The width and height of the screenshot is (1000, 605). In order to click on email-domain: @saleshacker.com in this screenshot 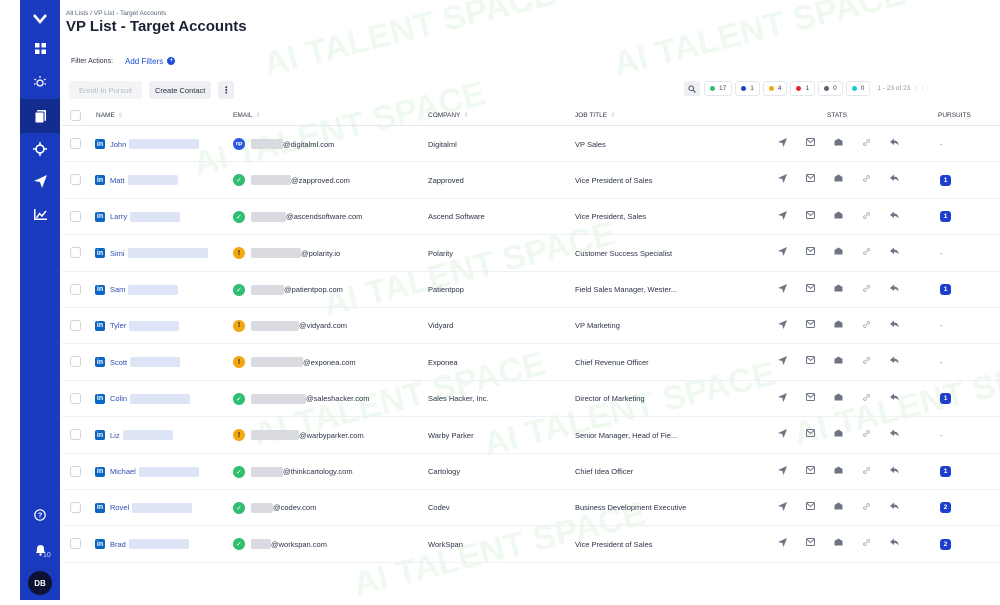, I will do `click(337, 398)`.